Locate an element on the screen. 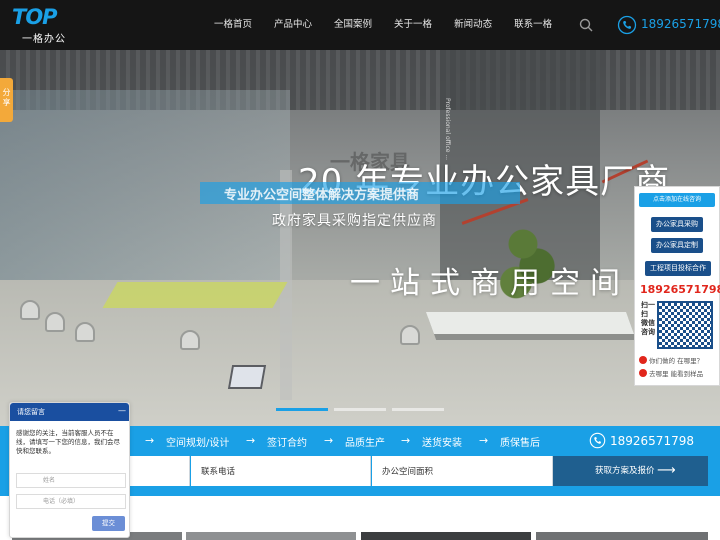  phone-field: 联系电话 is located at coordinates (281, 471).